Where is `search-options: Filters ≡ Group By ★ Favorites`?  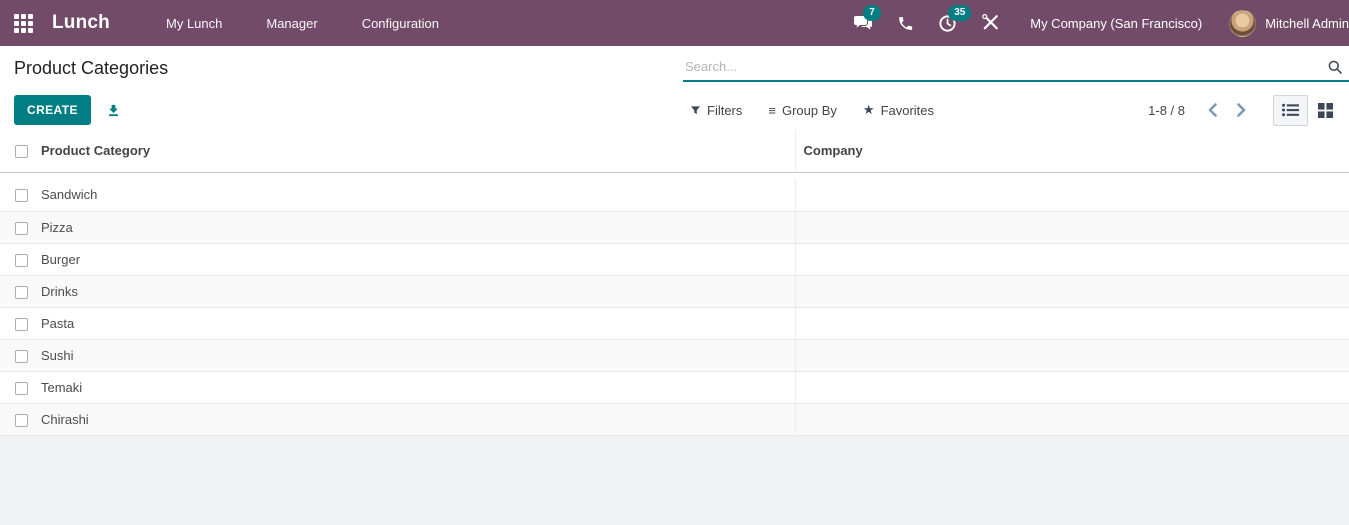 search-options: Filters ≡ Group By ★ Favorites is located at coordinates (812, 110).